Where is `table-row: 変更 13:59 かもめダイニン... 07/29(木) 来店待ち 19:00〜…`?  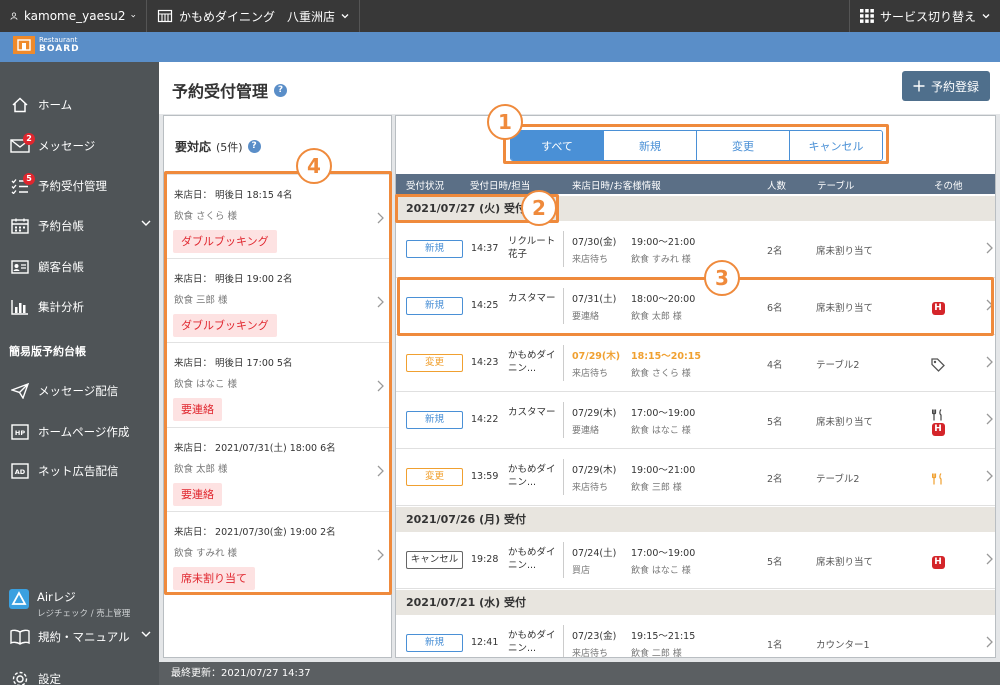
table-row: 変更 13:59 かもめダイニン... 07/29(木) 来店待ち 19:00〜… is located at coordinates (695, 477).